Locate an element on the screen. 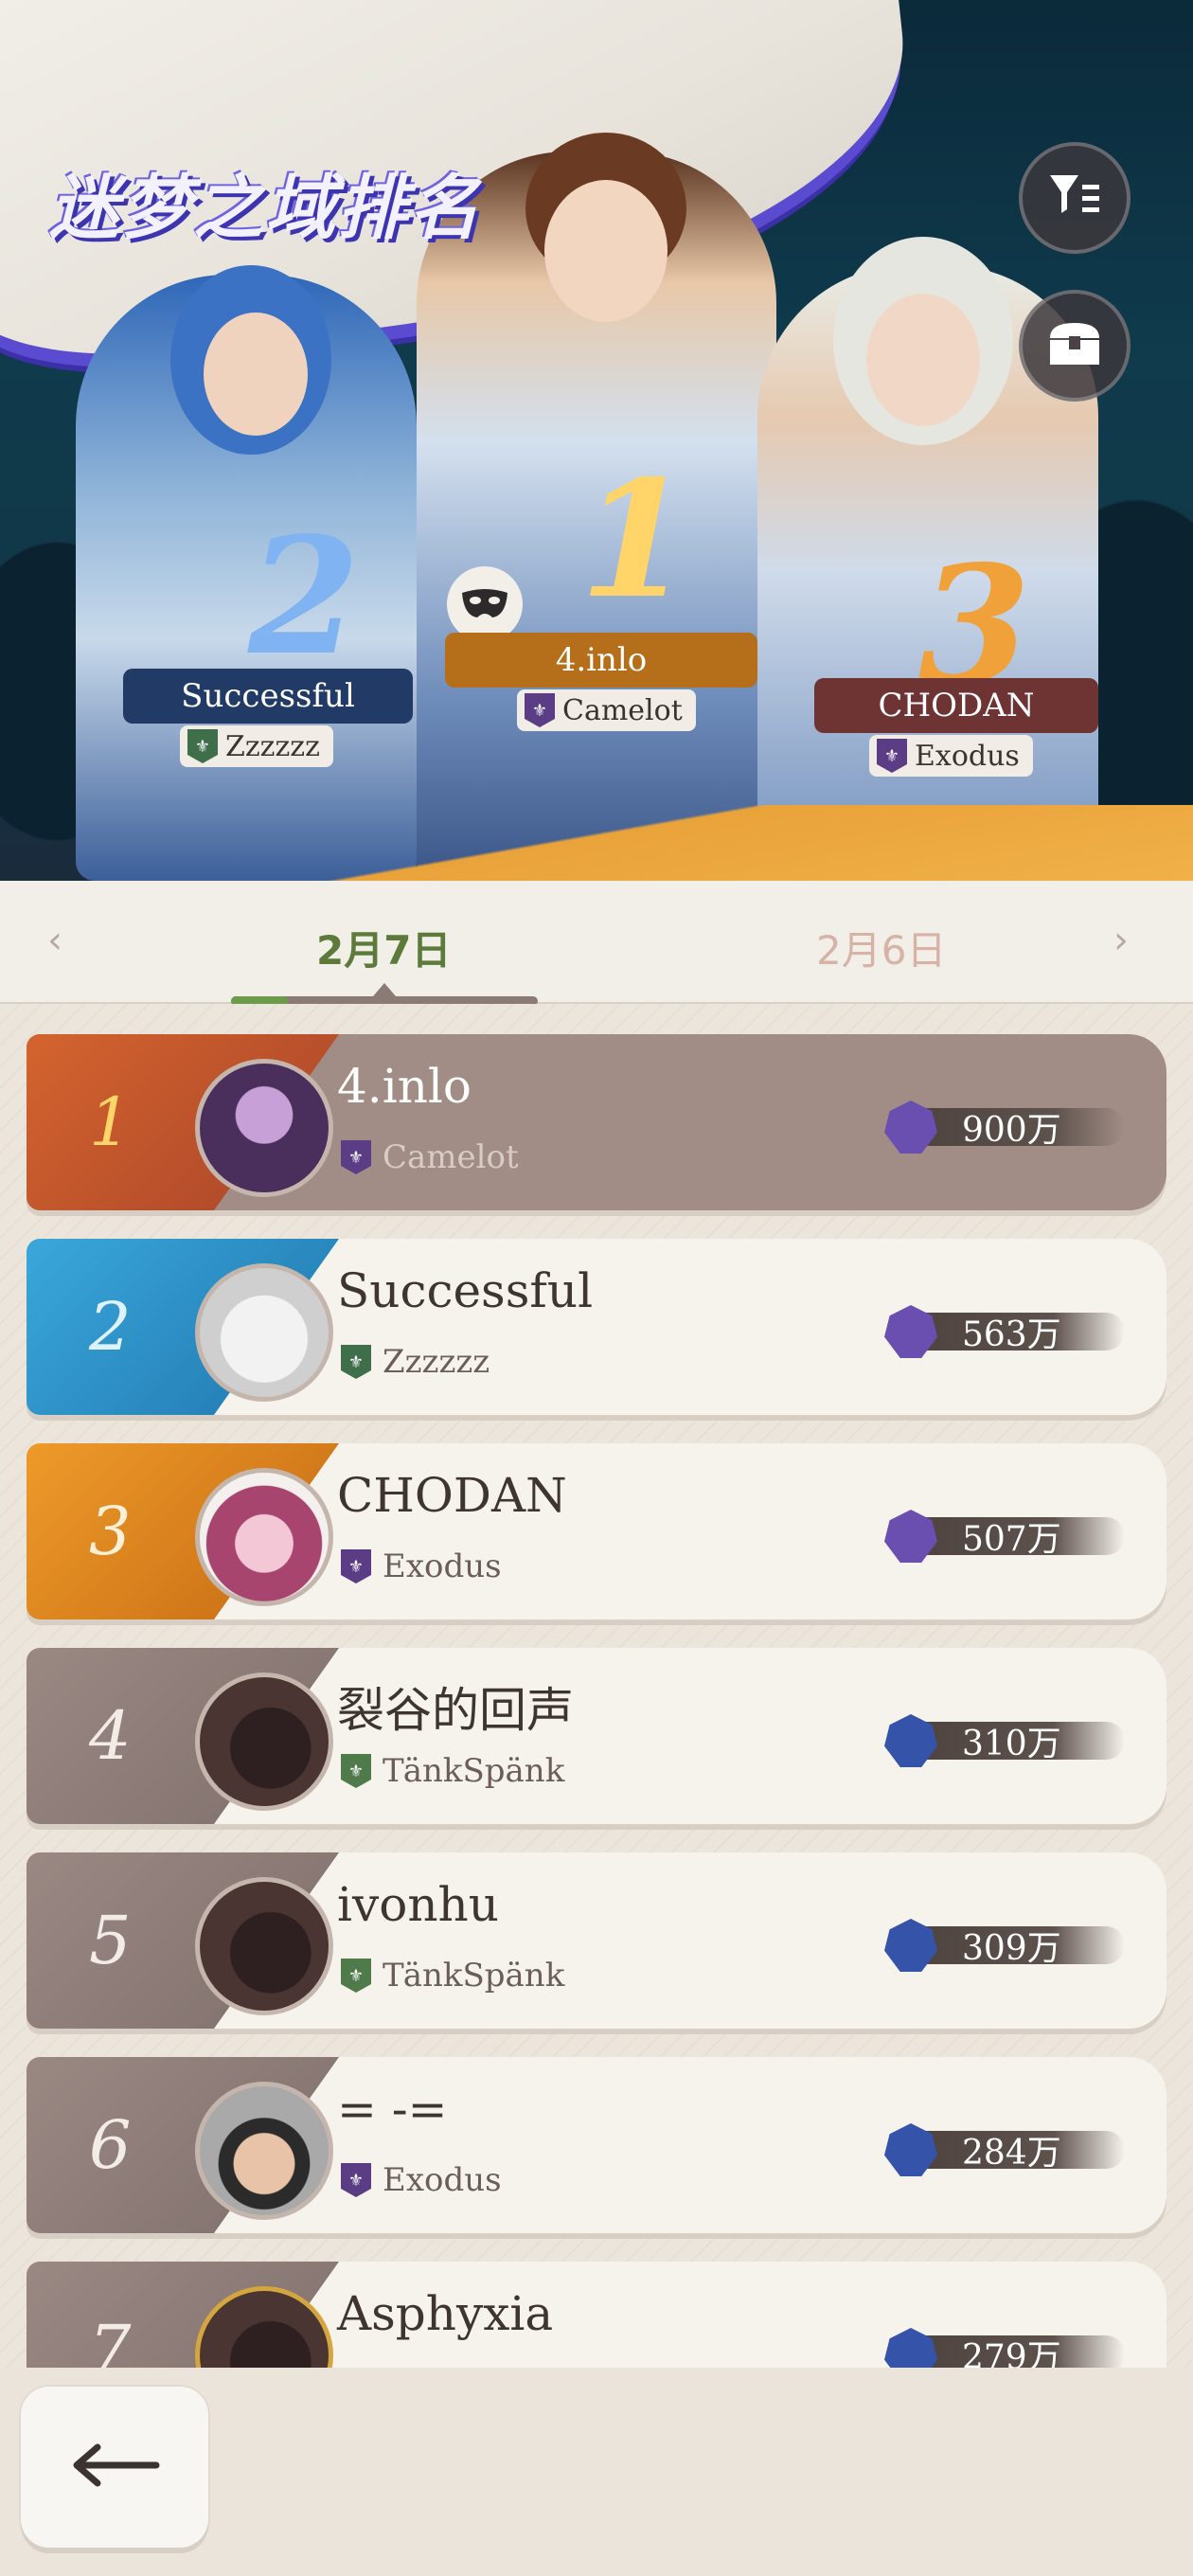 This screenshot has height=2576, width=1193. podium-guild-3: ⚜ Exodus is located at coordinates (951, 756).